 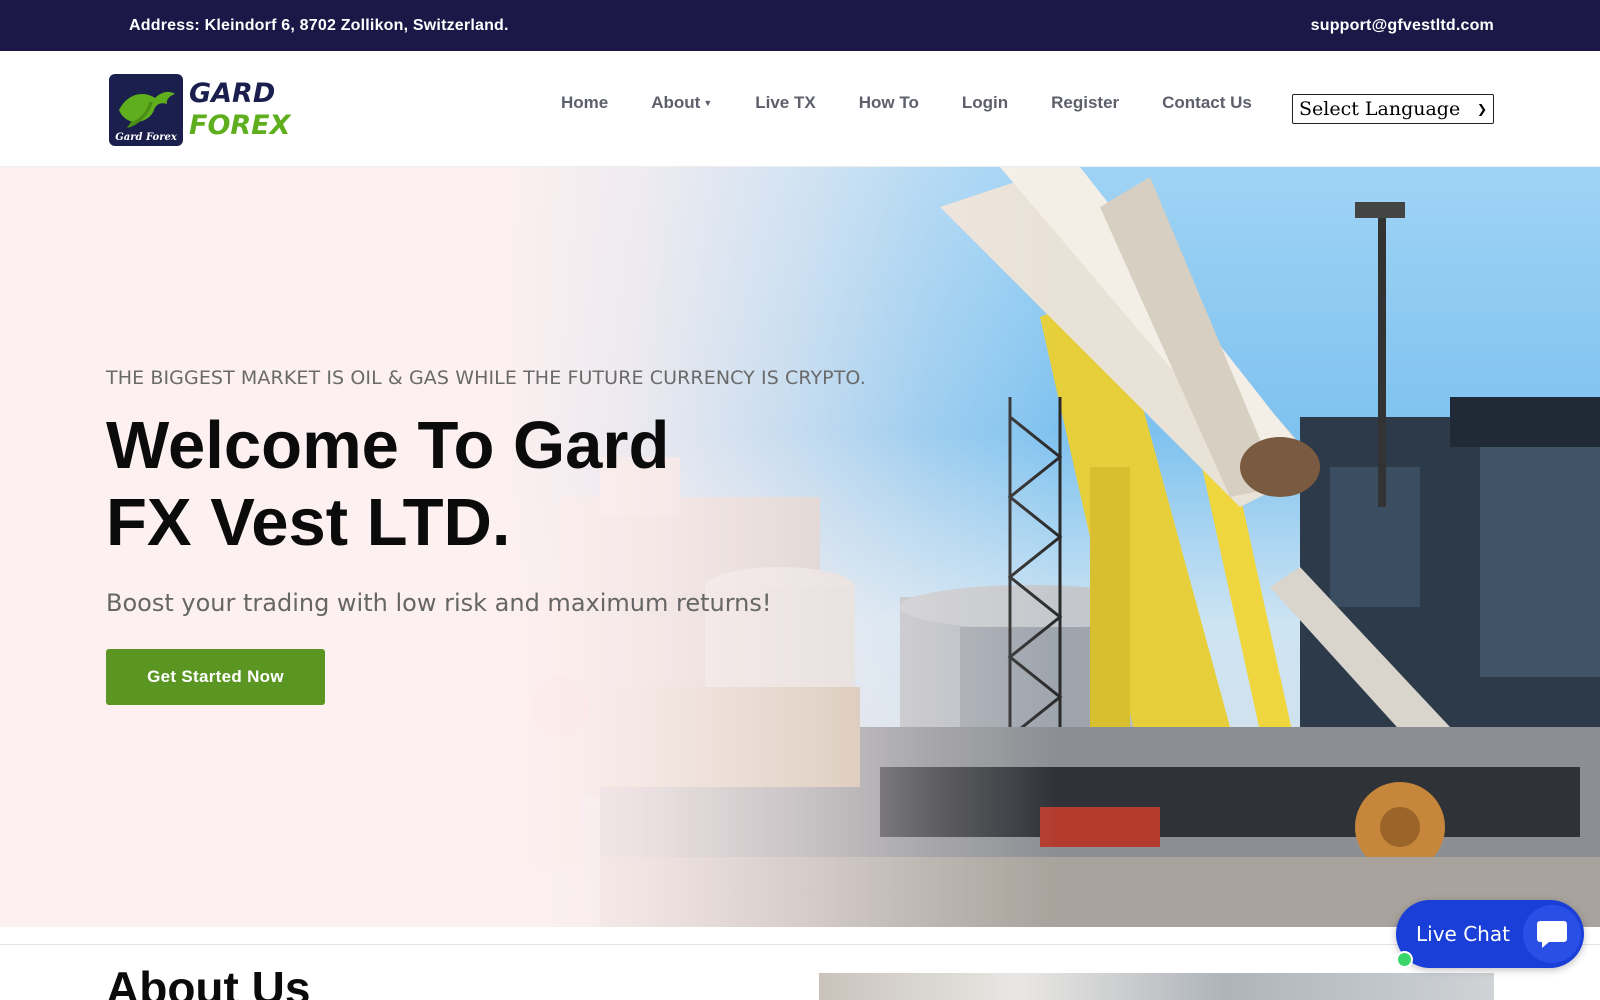 I want to click on nav-register: Register, so click(x=1085, y=103).